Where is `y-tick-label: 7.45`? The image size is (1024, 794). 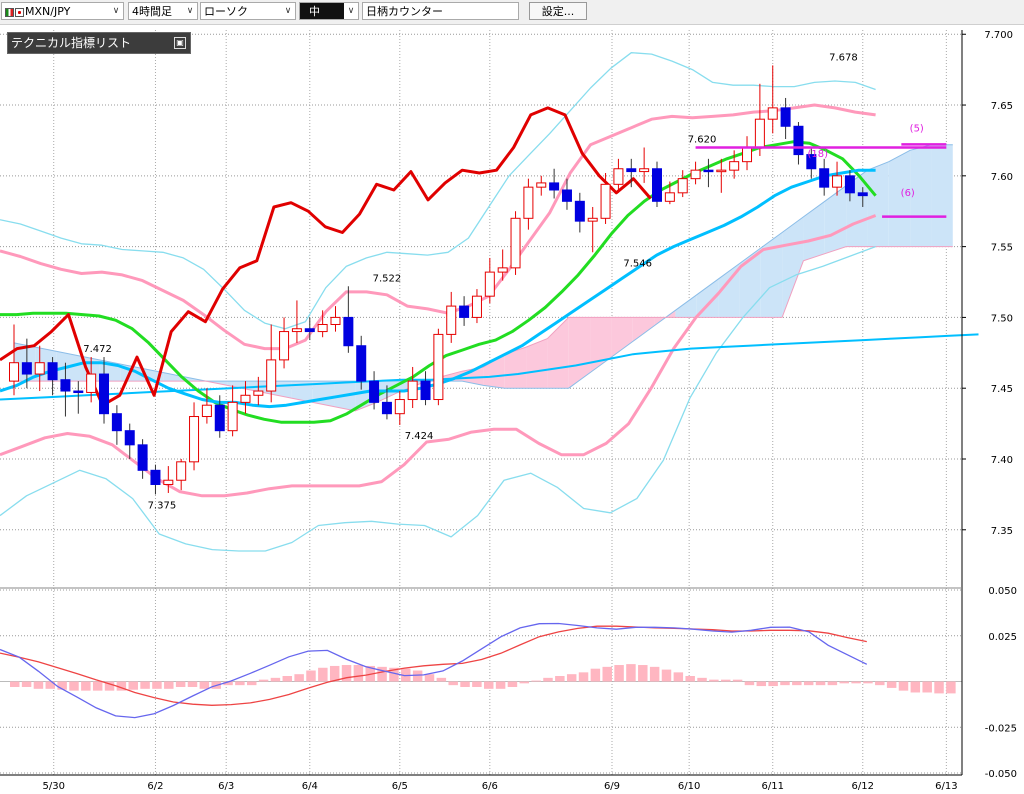 y-tick-label: 7.45 is located at coordinates (1002, 389).